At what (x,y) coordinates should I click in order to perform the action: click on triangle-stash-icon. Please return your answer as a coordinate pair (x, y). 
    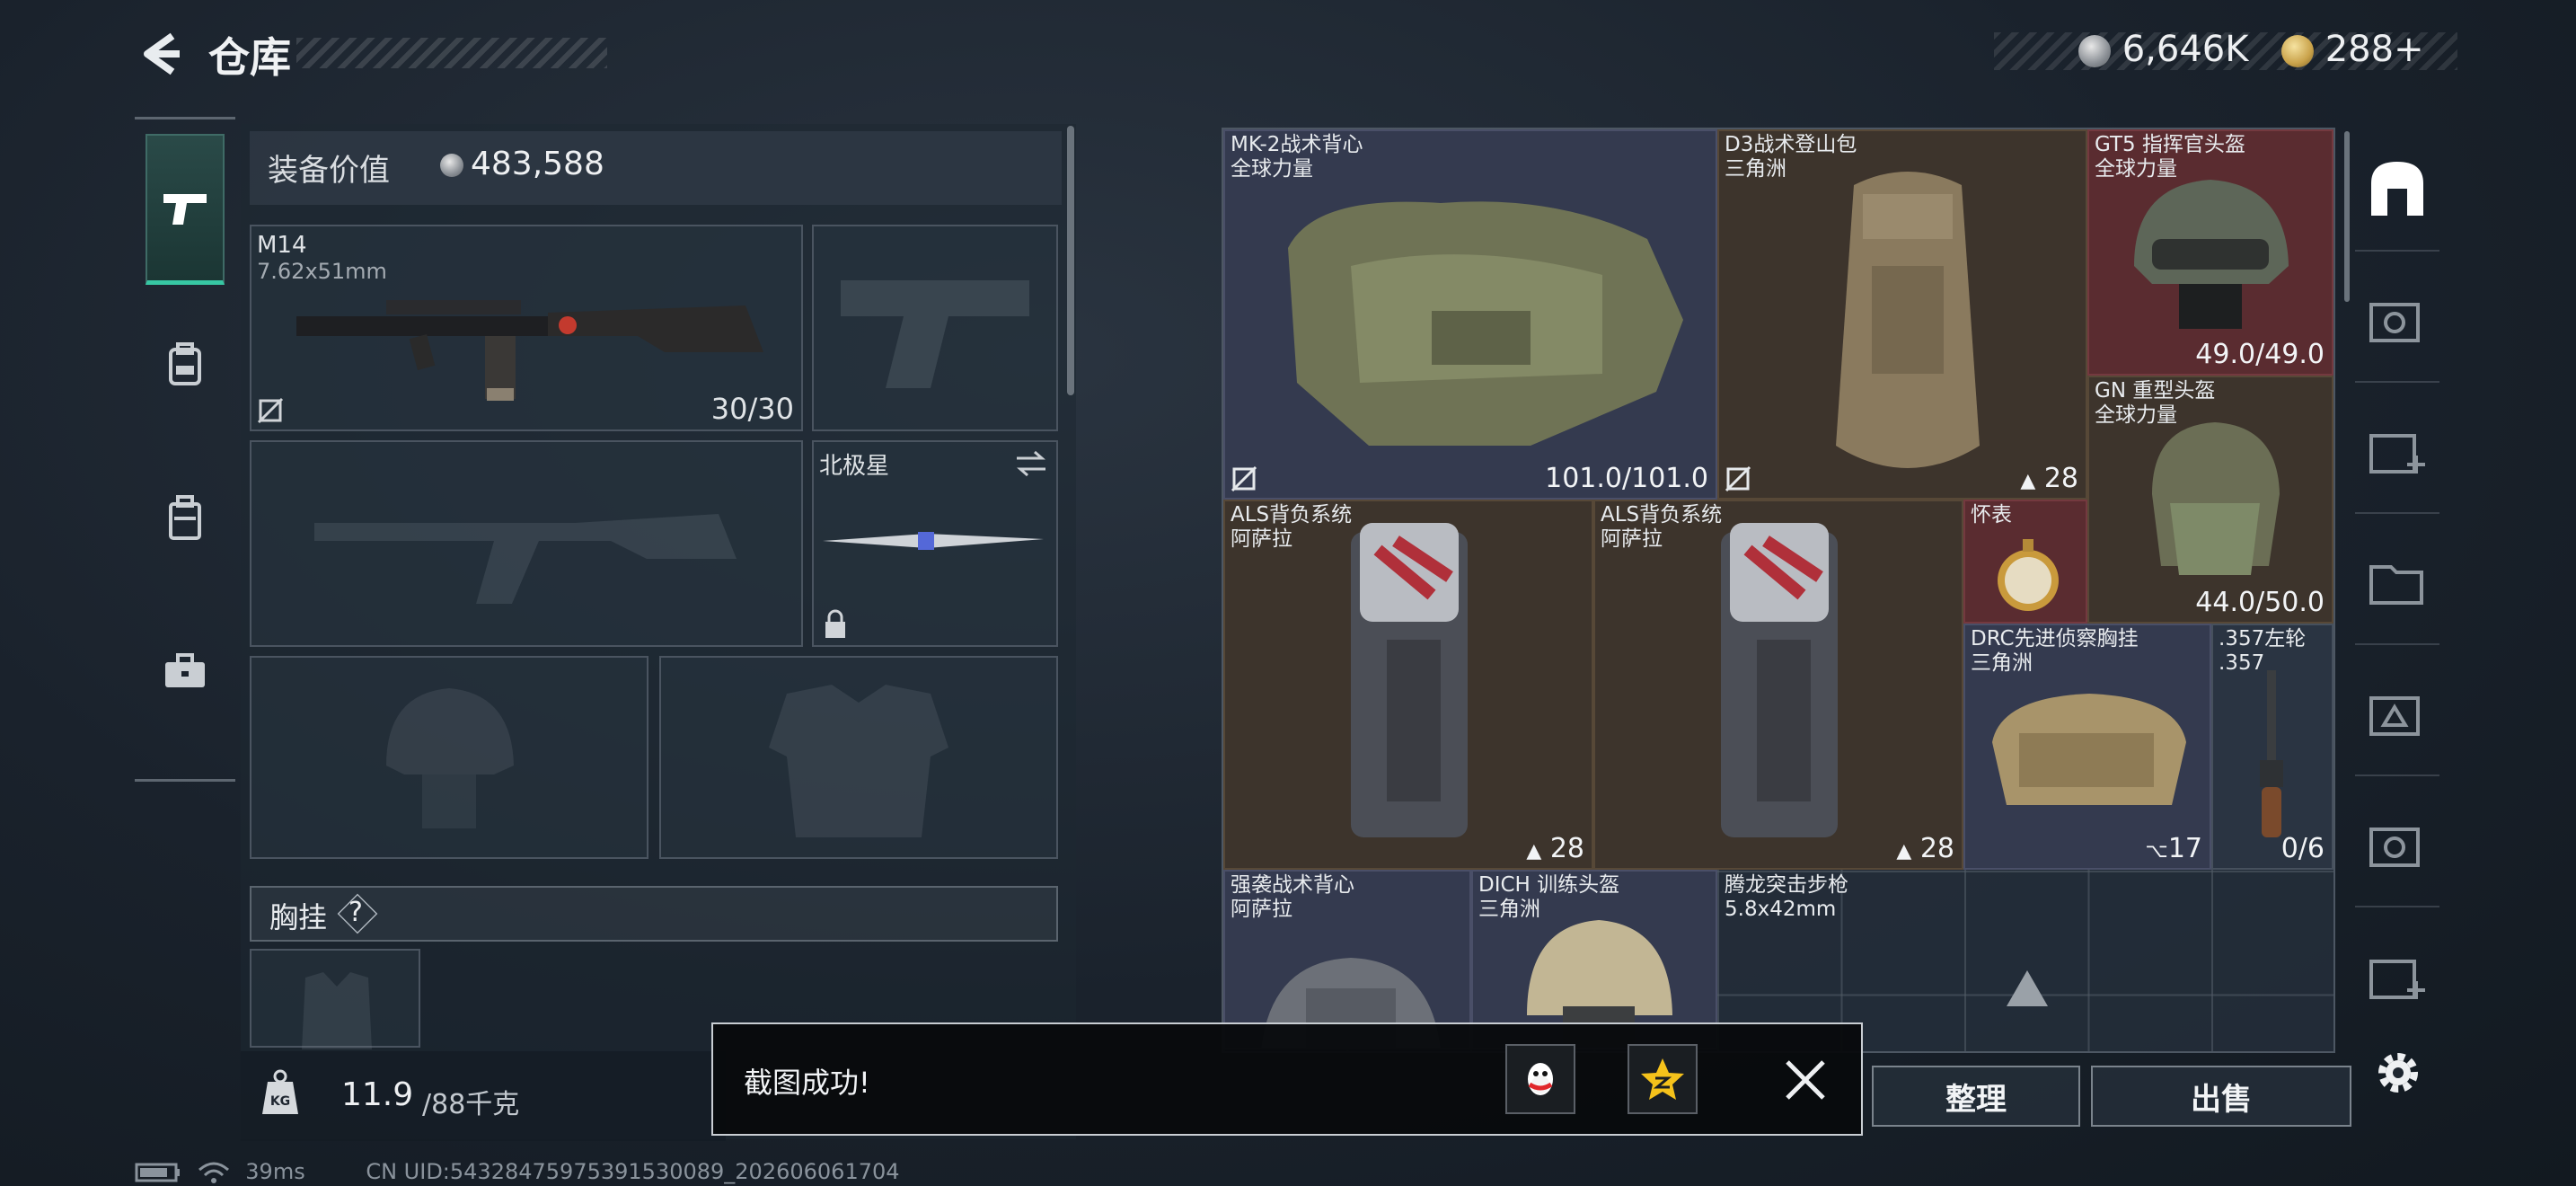
    Looking at the image, I should click on (2394, 716).